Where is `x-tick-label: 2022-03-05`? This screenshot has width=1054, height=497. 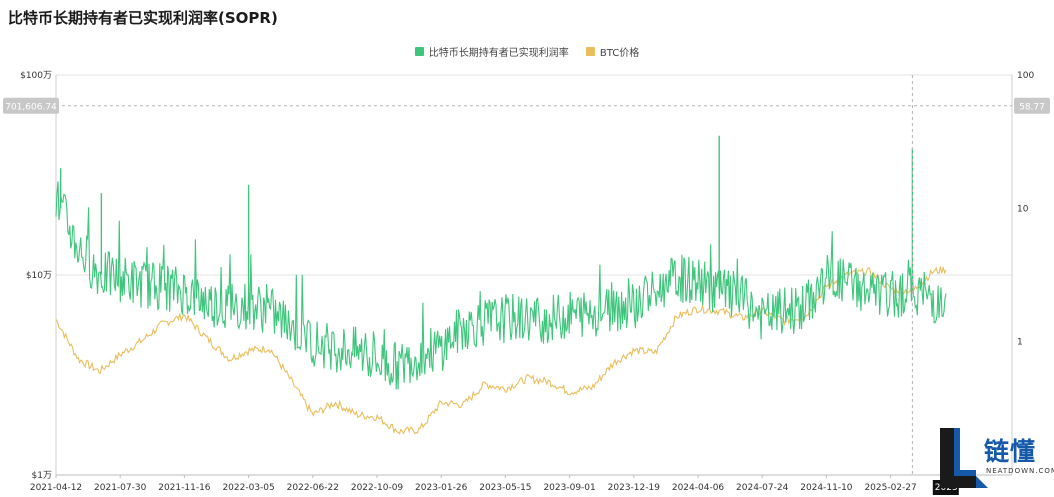
x-tick-label: 2022-03-05 is located at coordinates (248, 488).